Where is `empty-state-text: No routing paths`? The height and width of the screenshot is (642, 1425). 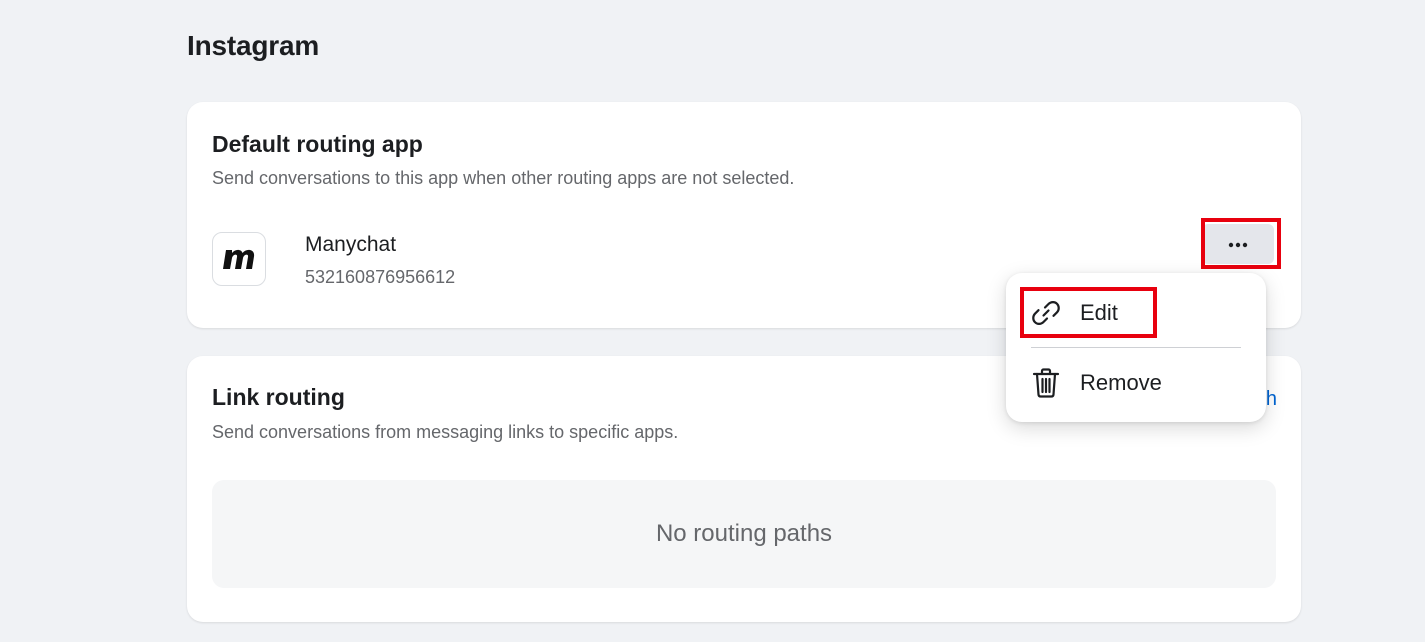
empty-state-text: No routing paths is located at coordinates (744, 533).